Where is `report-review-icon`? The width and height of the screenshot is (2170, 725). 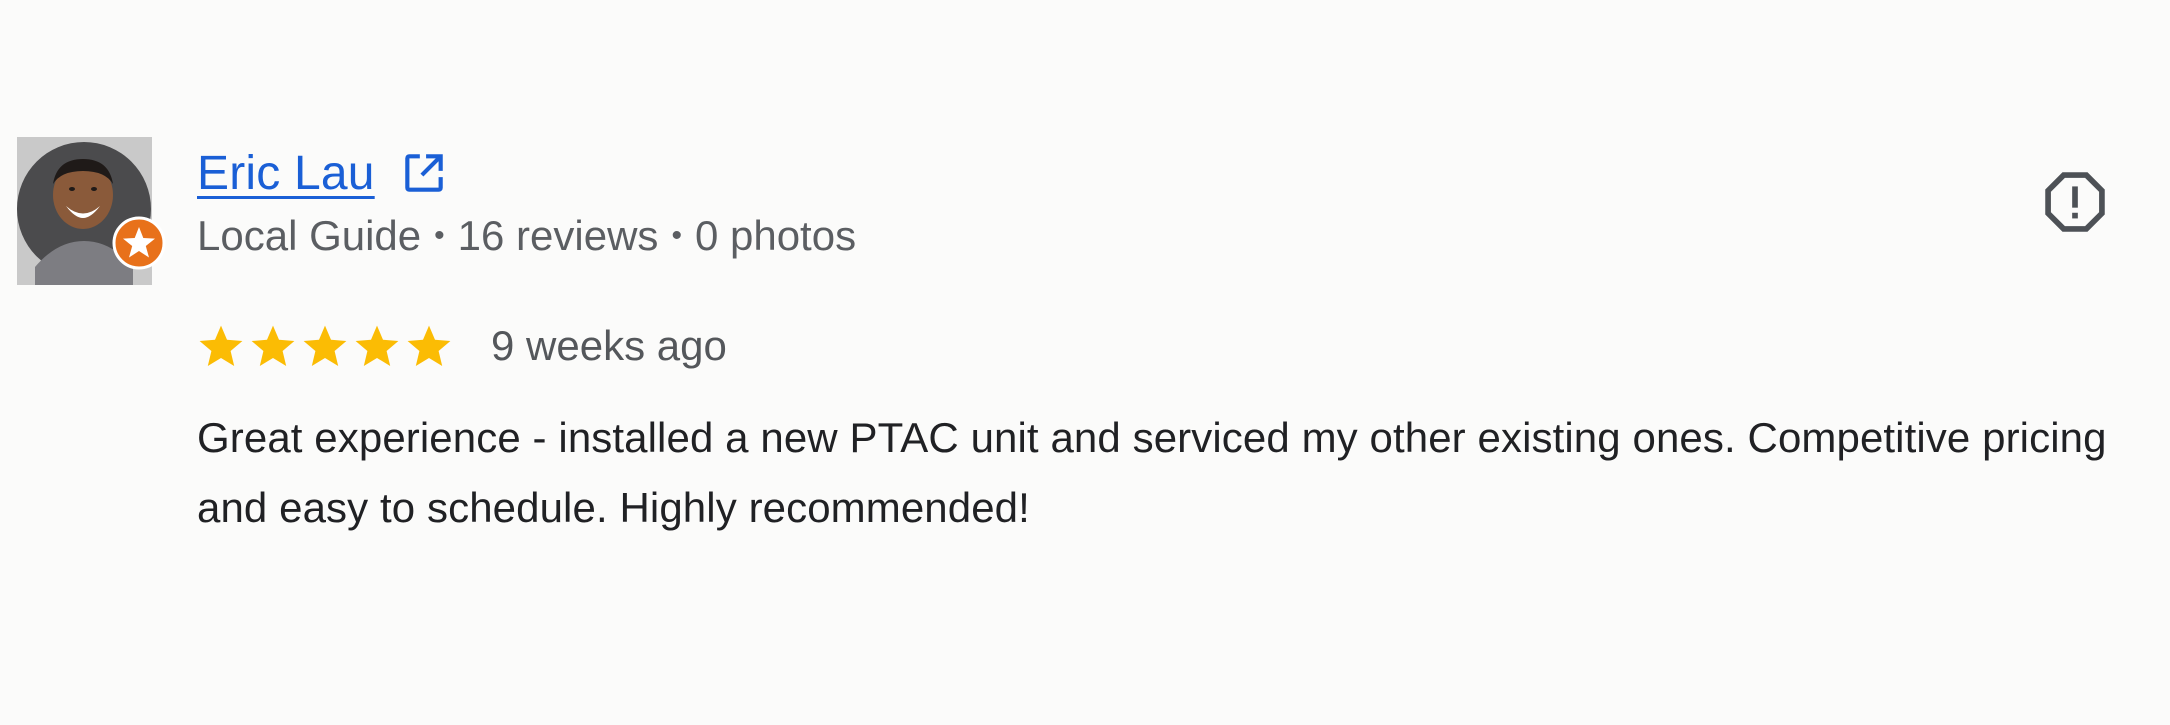
report-review-icon is located at coordinates (2075, 202).